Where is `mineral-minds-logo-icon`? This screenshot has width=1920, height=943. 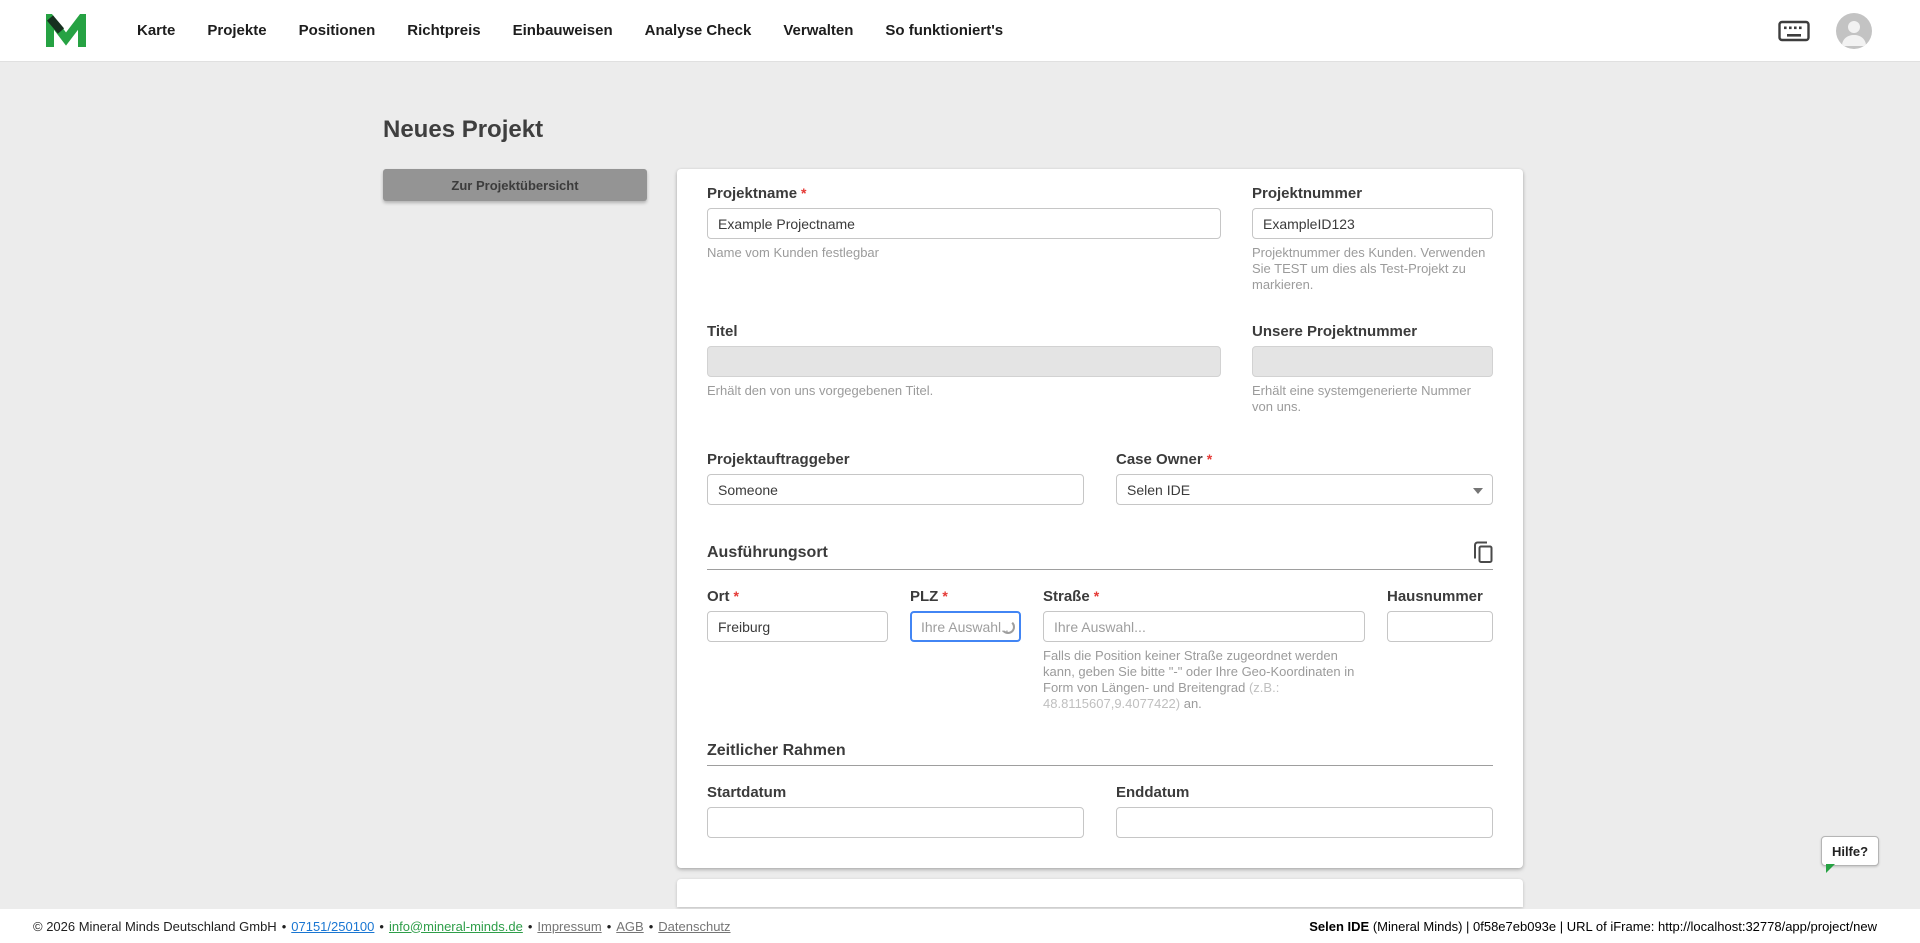
mineral-minds-logo-icon is located at coordinates (66, 30).